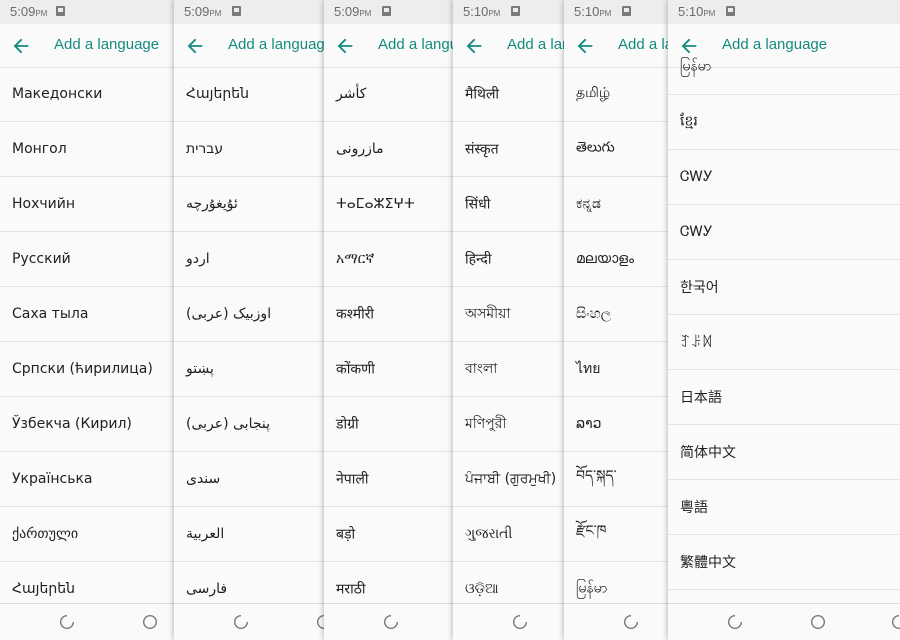 The width and height of the screenshot is (900, 640). I want to click on language-item: Нохчийн, so click(87, 204).